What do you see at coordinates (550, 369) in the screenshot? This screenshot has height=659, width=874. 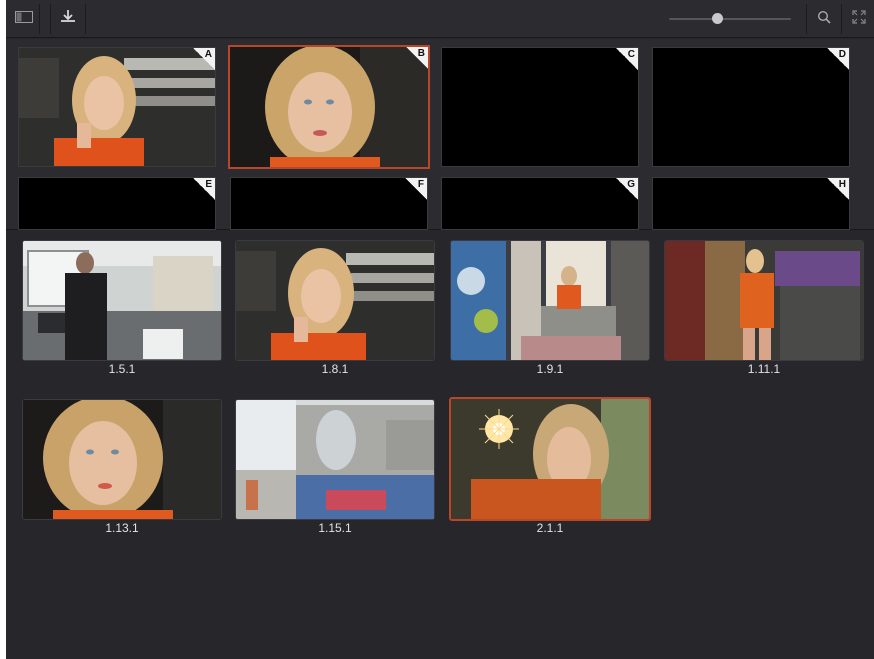 I see `clip-label: 1.9.1` at bounding box center [550, 369].